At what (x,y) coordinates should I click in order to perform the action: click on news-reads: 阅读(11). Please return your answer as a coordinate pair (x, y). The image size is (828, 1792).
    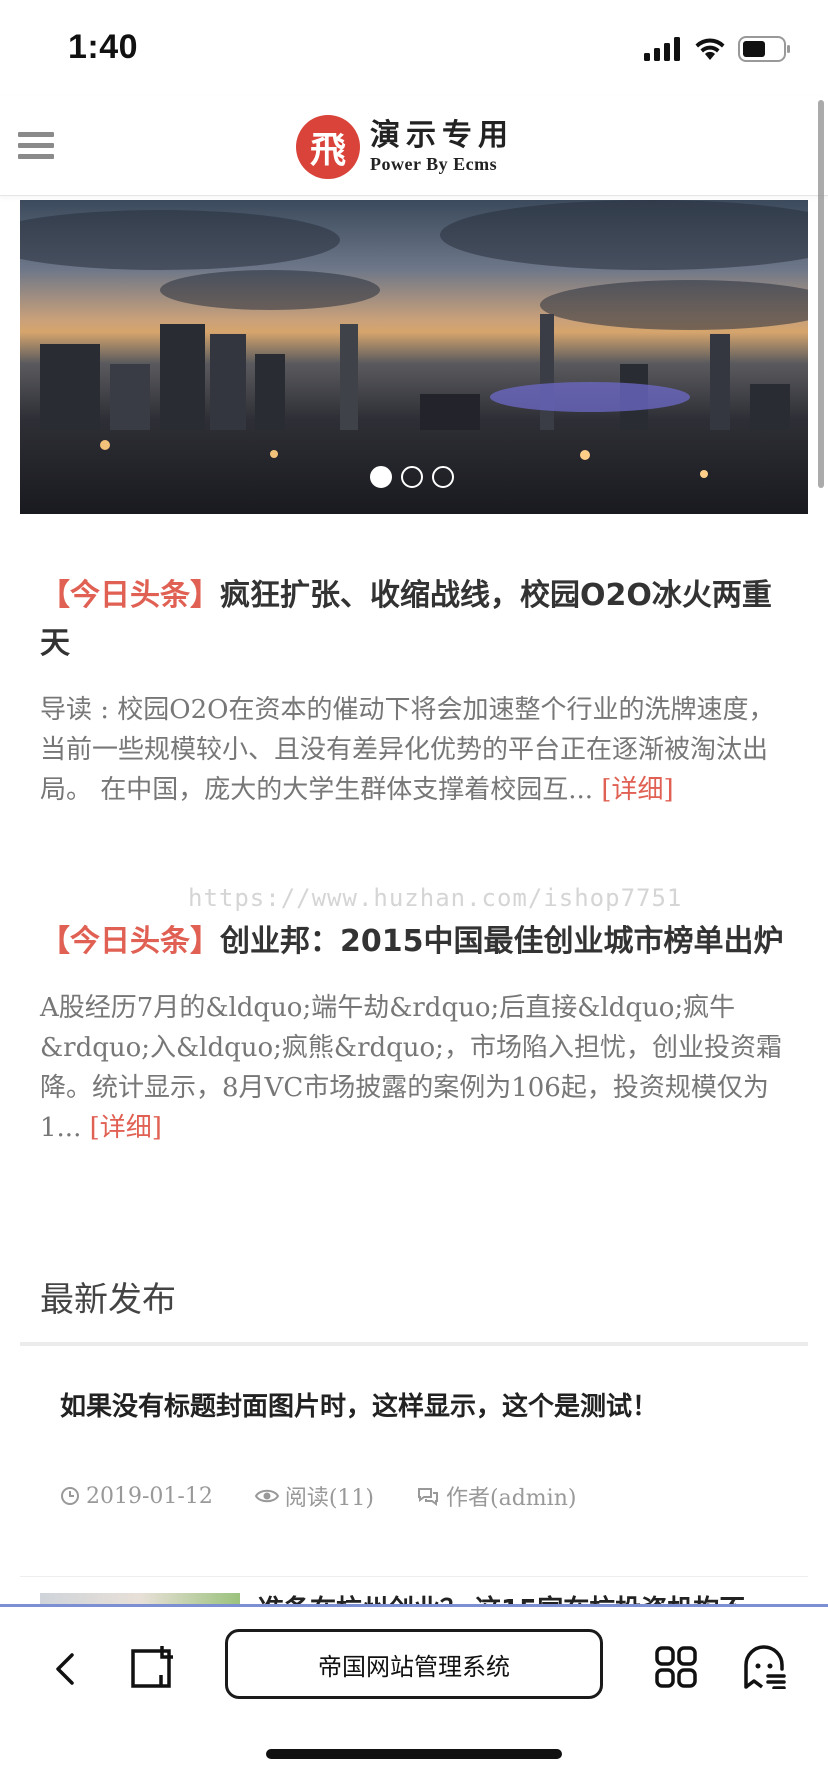
    Looking at the image, I should click on (314, 1496).